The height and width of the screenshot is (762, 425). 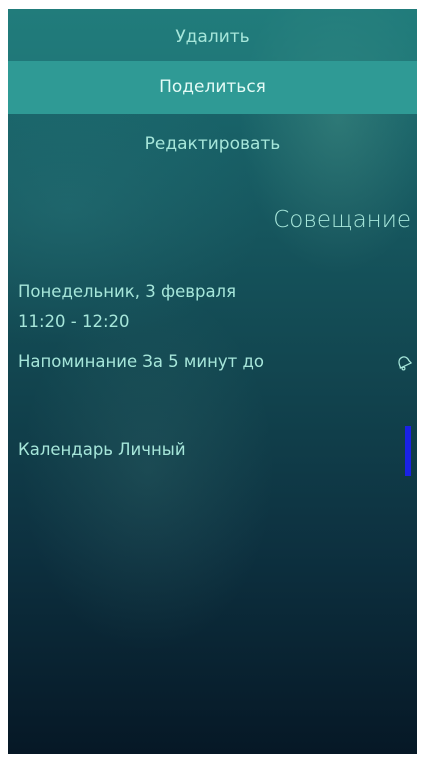 What do you see at coordinates (127, 291) in the screenshot?
I see `event-date: Понедельник, 3 февраля` at bounding box center [127, 291].